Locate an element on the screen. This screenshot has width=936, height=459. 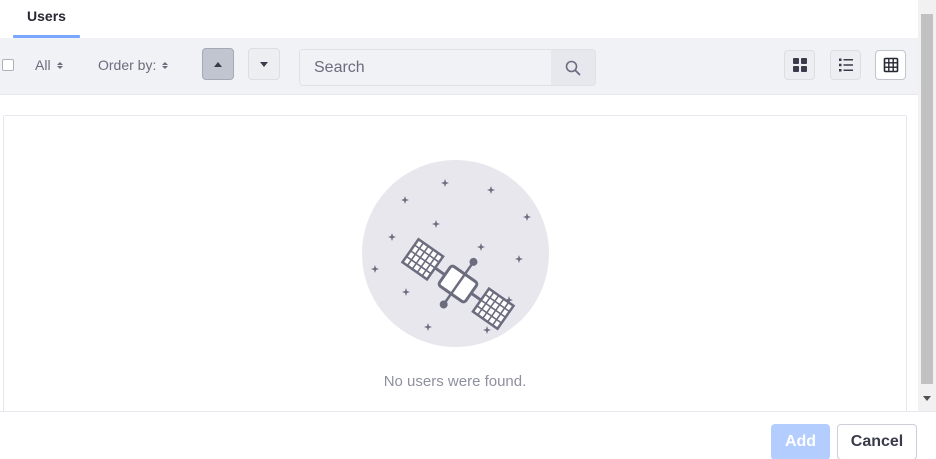
add-button: Add is located at coordinates (800, 441).